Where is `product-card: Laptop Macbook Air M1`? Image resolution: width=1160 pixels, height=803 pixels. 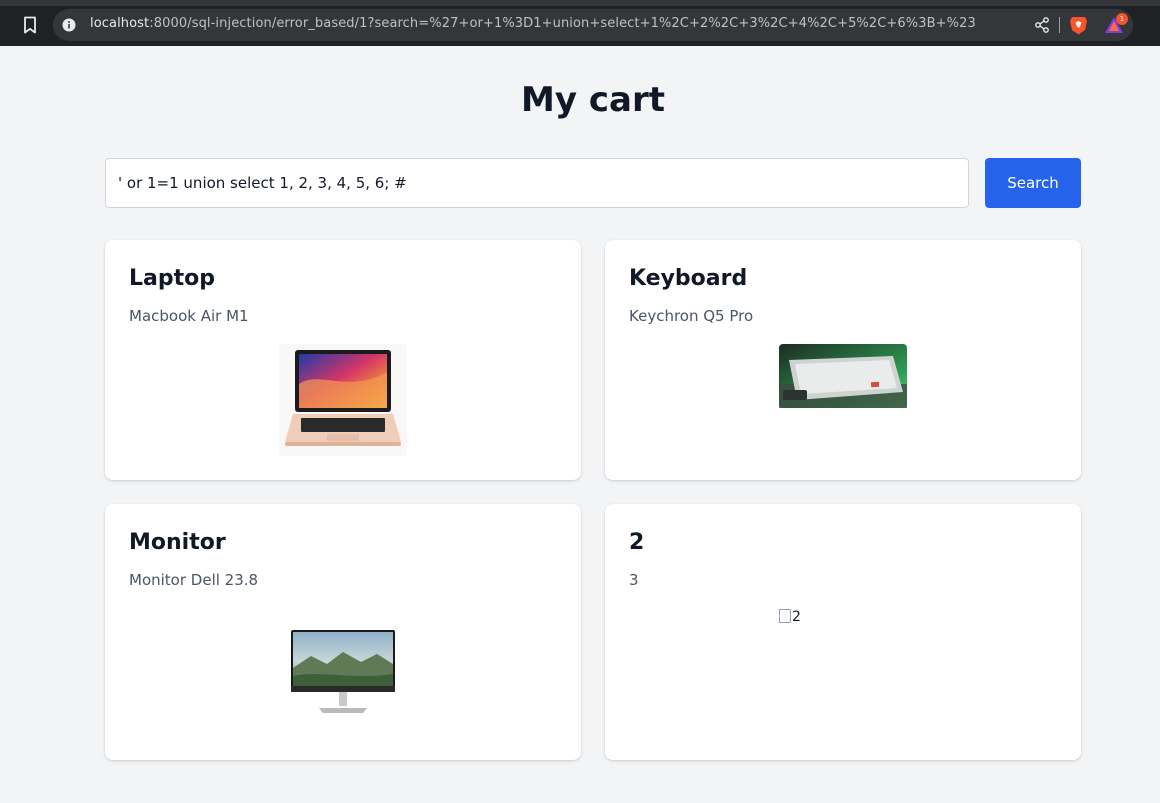 product-card: Laptop Macbook Air M1 is located at coordinates (343, 360).